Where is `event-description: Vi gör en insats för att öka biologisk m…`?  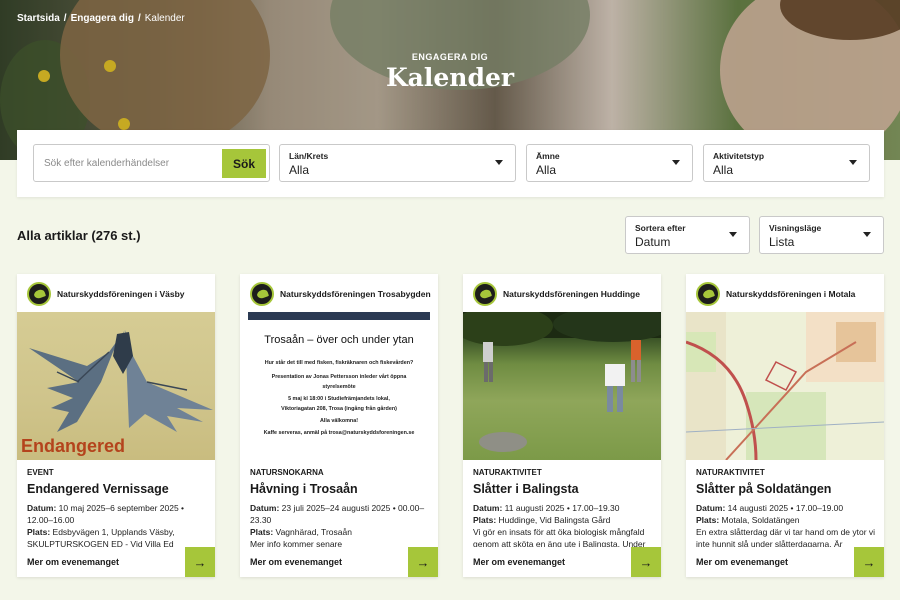
event-description: Vi gör en insats för att öka biologisk m… is located at coordinates (559, 537).